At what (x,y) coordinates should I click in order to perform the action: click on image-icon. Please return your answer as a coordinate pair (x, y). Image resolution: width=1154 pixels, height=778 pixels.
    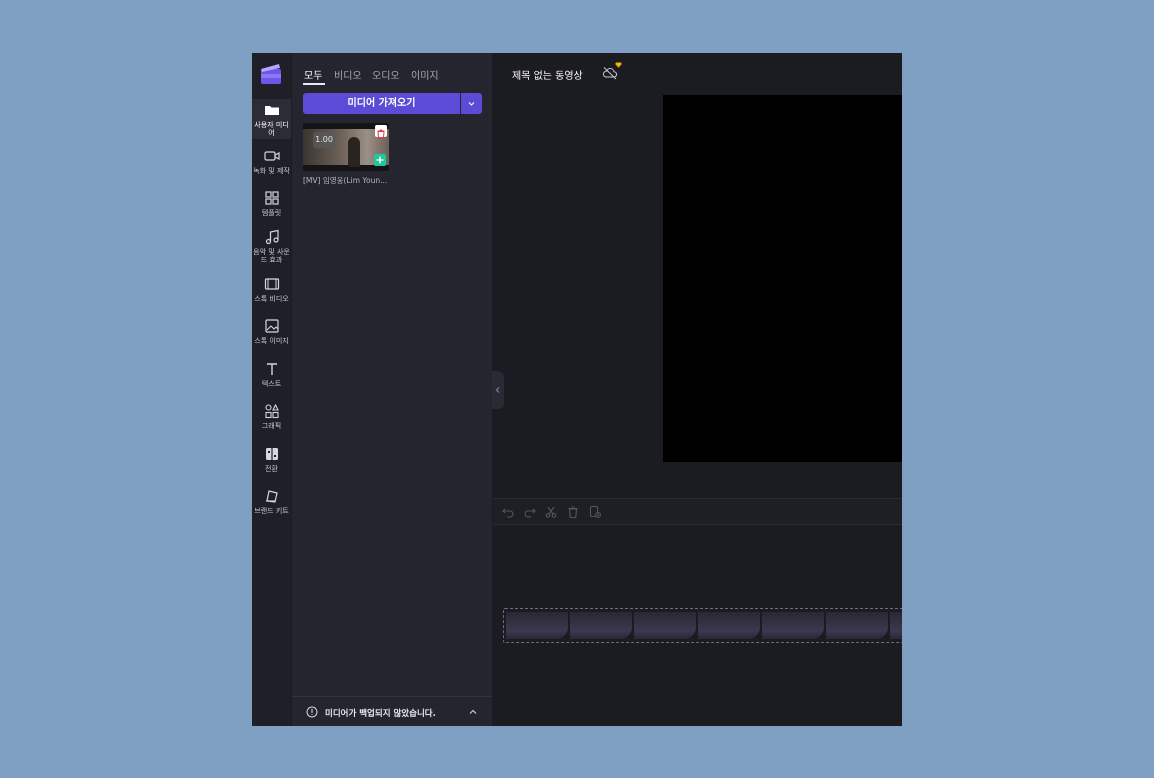
    Looking at the image, I should click on (271, 326).